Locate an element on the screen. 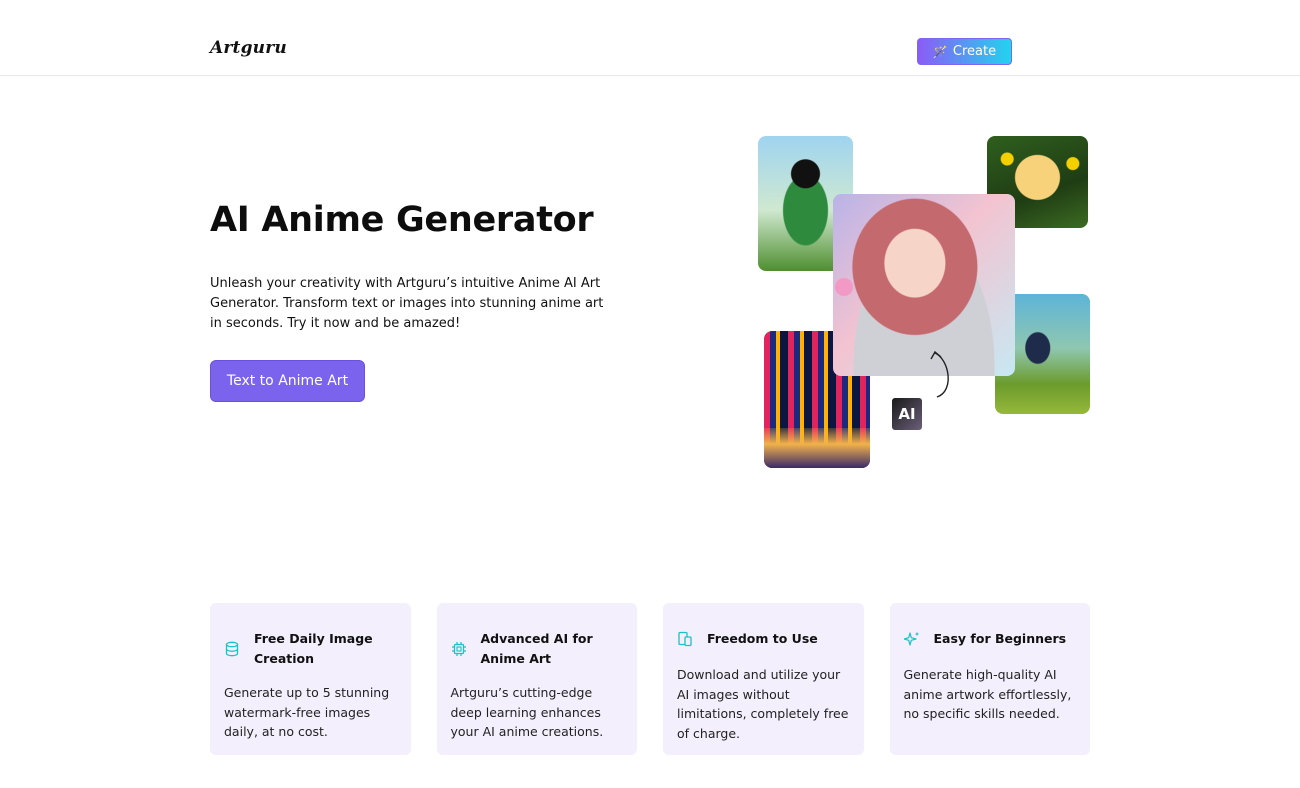 The height and width of the screenshot is (788, 1300). create-button-label: Create is located at coordinates (974, 51).